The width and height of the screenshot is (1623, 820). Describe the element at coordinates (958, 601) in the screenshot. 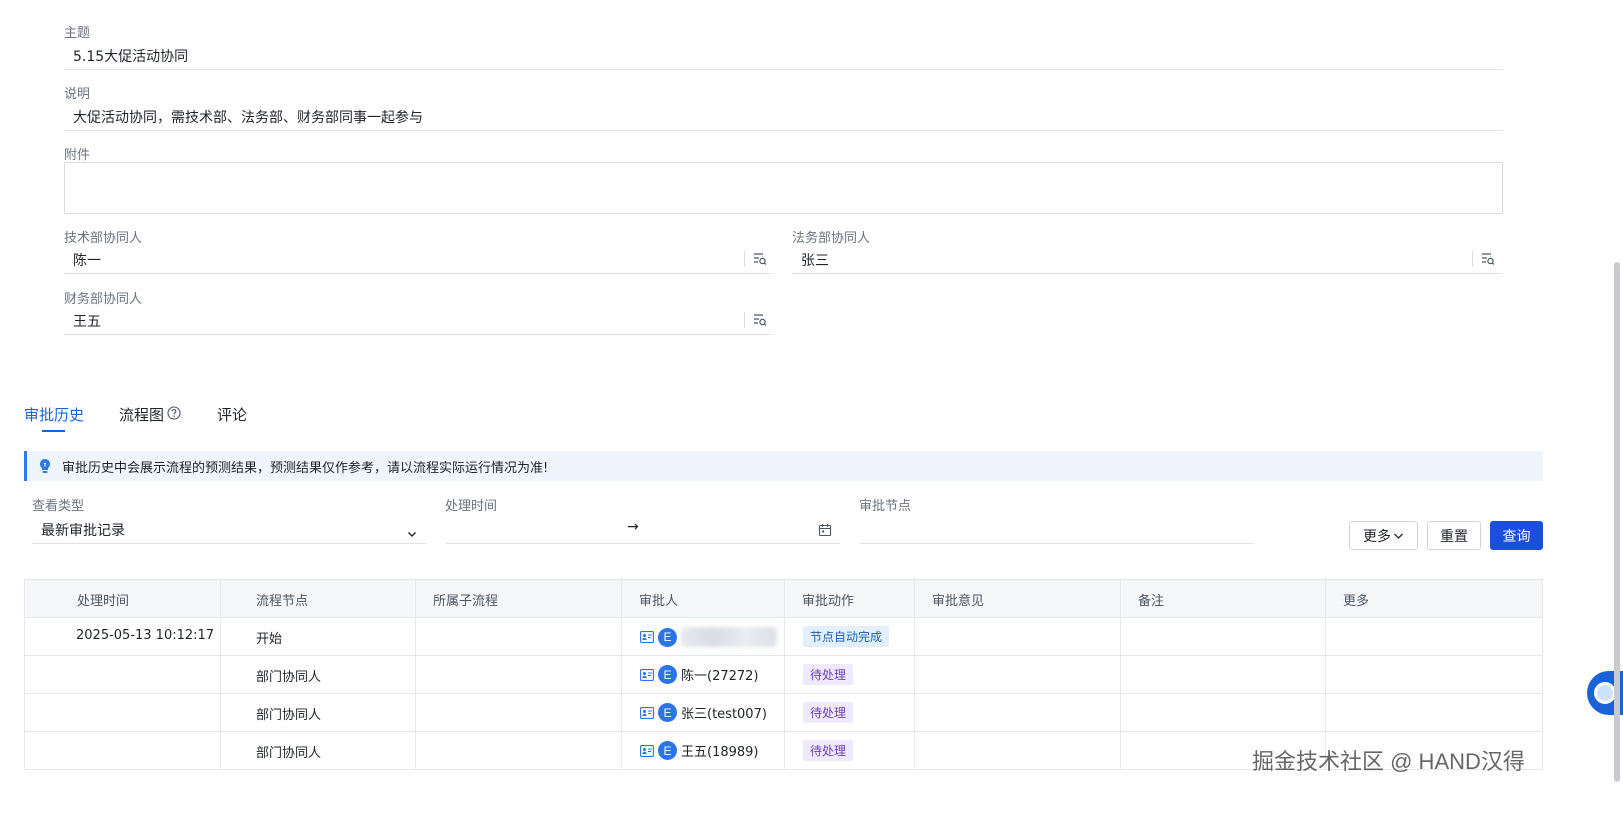

I see `header-opinion: 审批意见` at that location.